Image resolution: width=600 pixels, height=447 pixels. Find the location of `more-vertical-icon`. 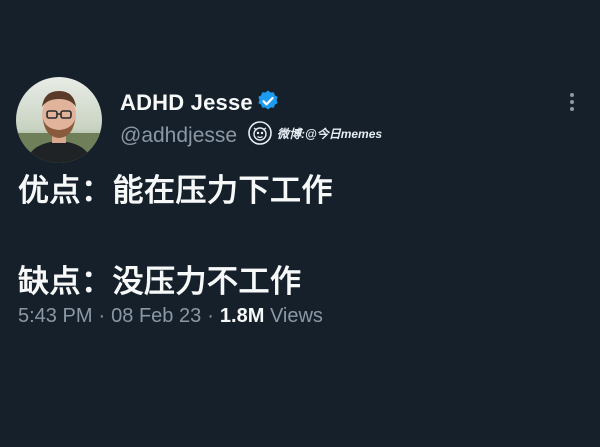

more-vertical-icon is located at coordinates (572, 102).